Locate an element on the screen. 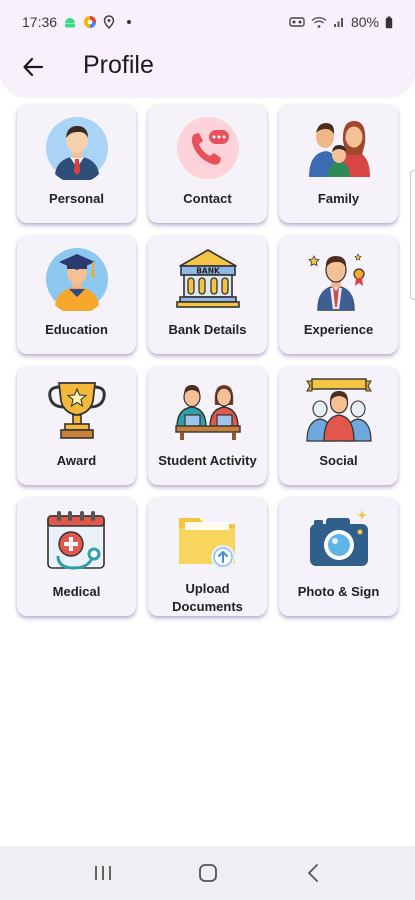 This screenshot has width=415, height=900. tile-bank-details: BANK Bank Details is located at coordinates (207, 294).